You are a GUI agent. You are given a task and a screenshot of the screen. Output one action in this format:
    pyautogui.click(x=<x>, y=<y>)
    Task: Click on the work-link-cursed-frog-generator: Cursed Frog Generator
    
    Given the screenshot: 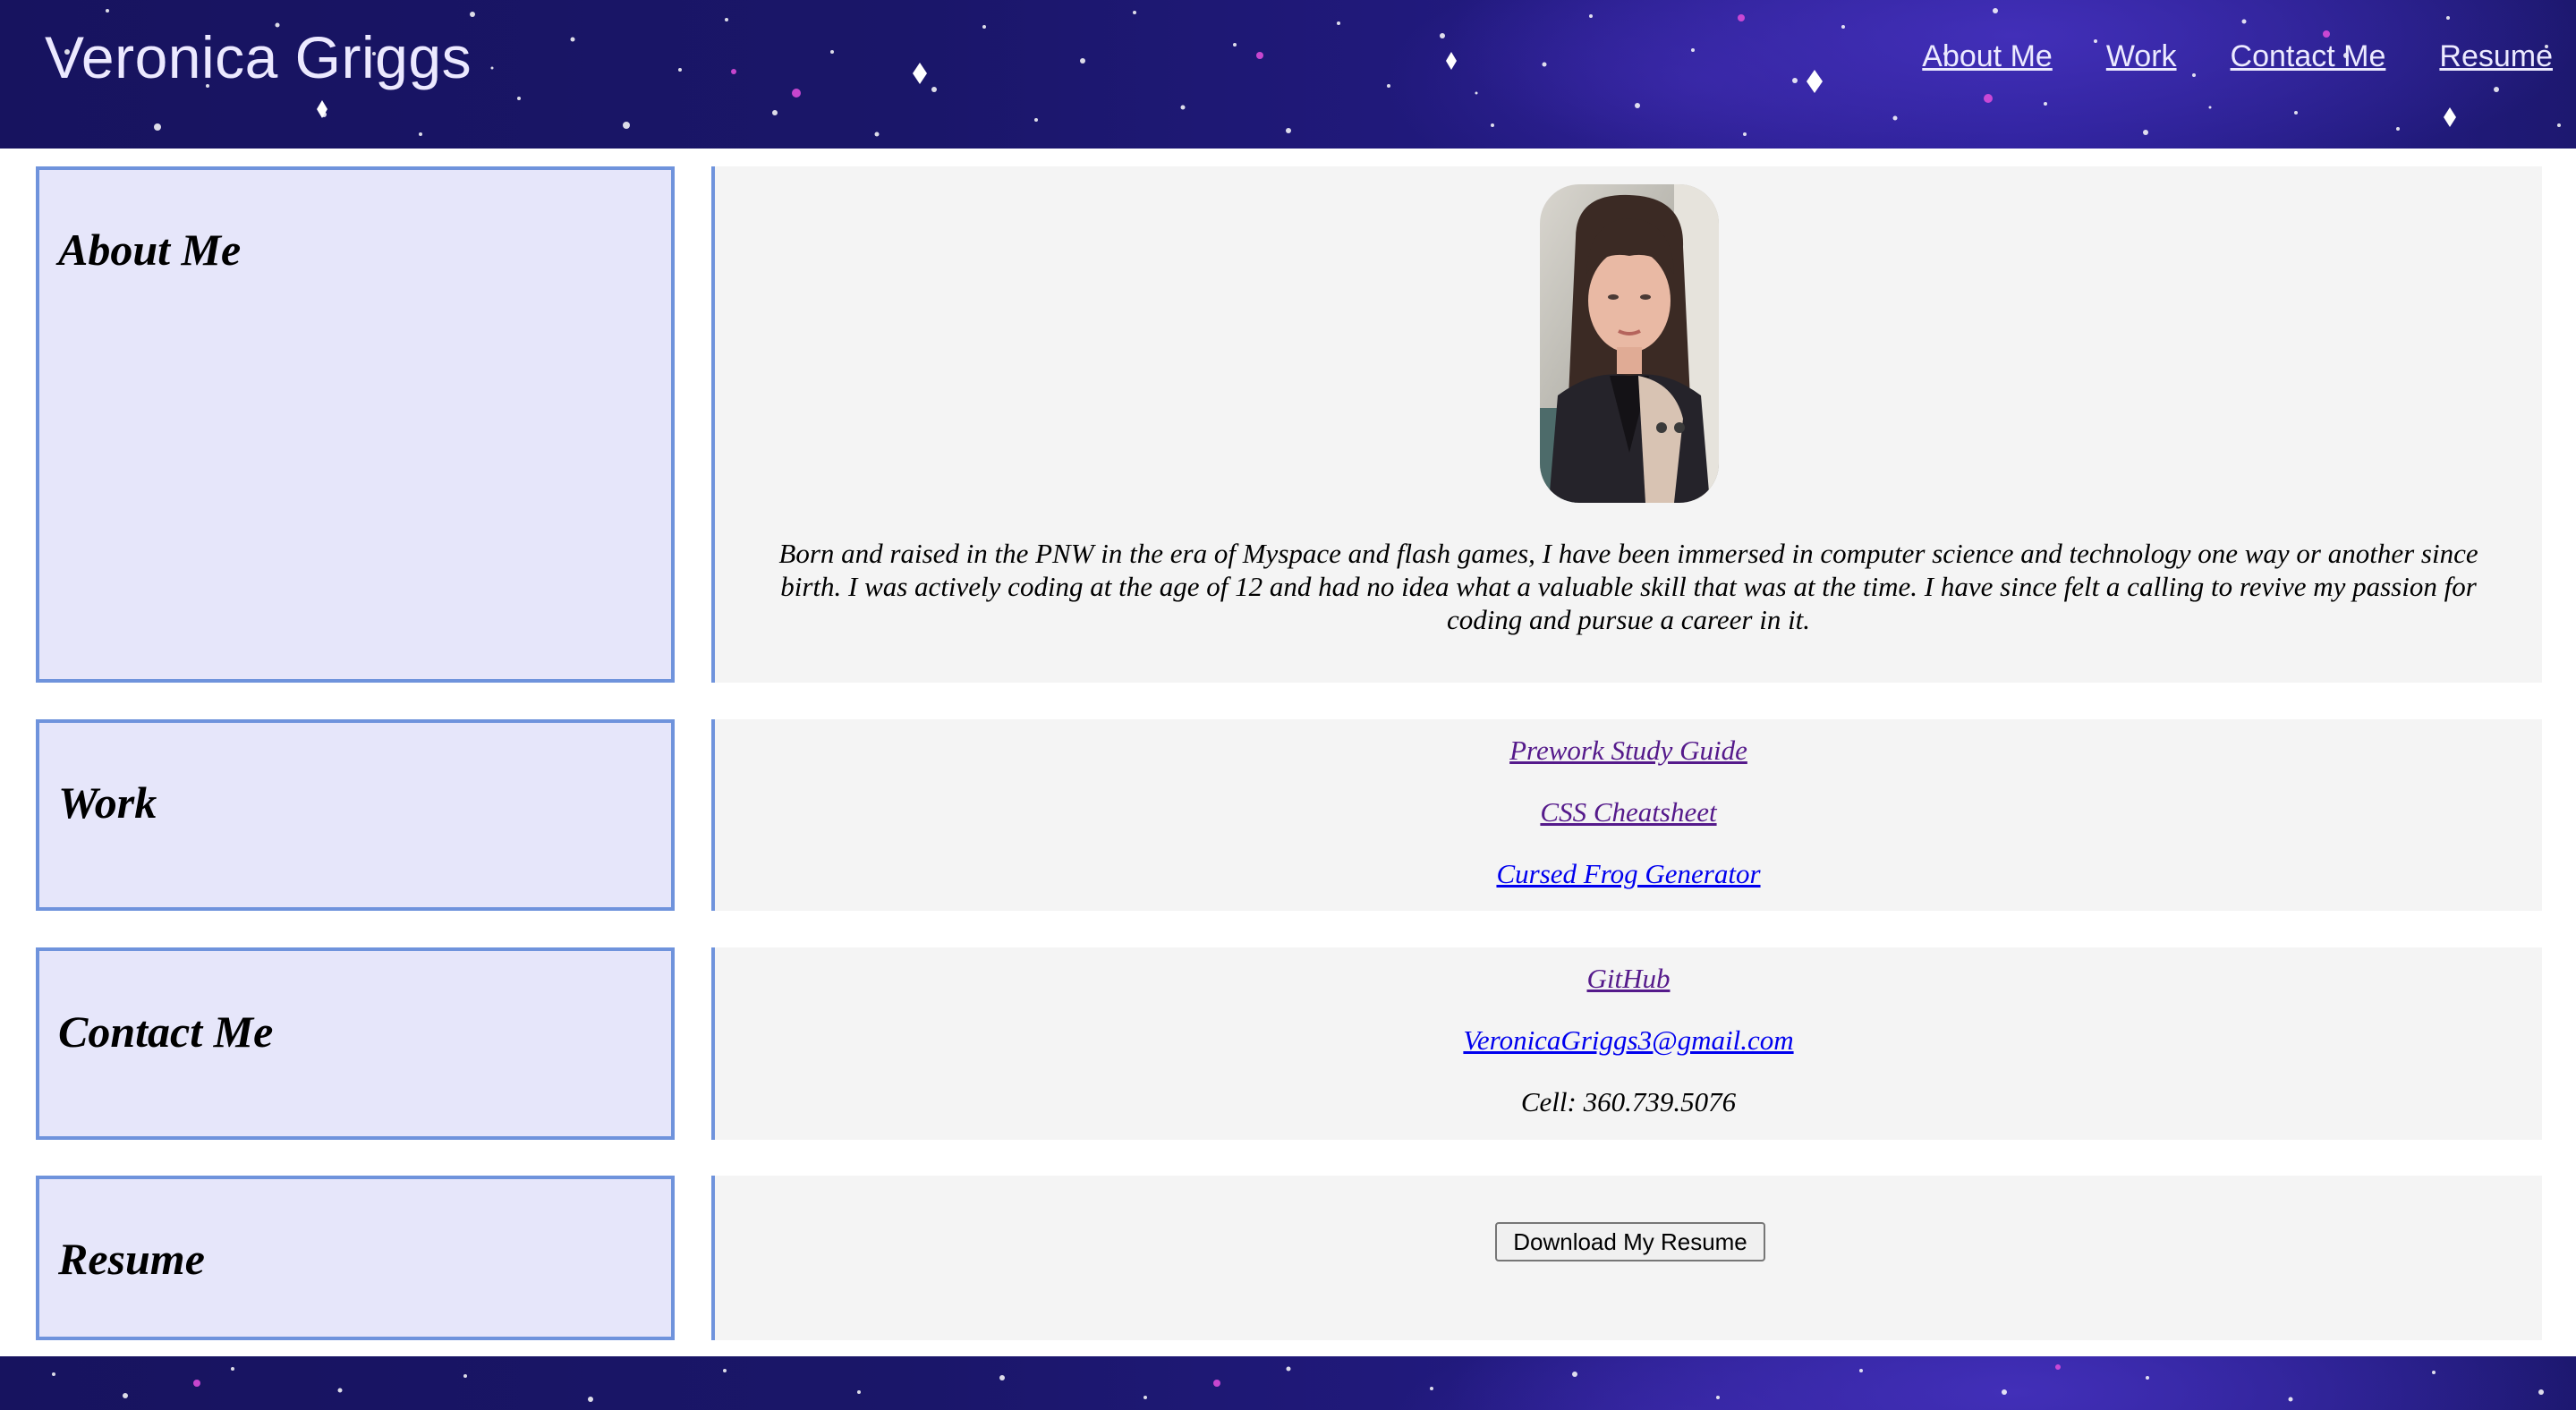 What is the action you would take?
    pyautogui.click(x=1628, y=873)
    